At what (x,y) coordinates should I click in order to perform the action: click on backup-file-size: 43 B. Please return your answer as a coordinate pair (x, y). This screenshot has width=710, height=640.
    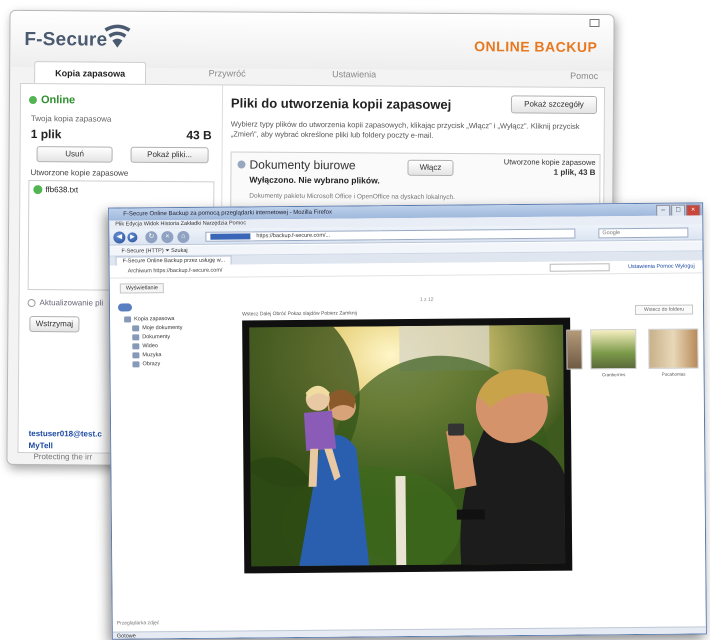
    Looking at the image, I should click on (199, 135).